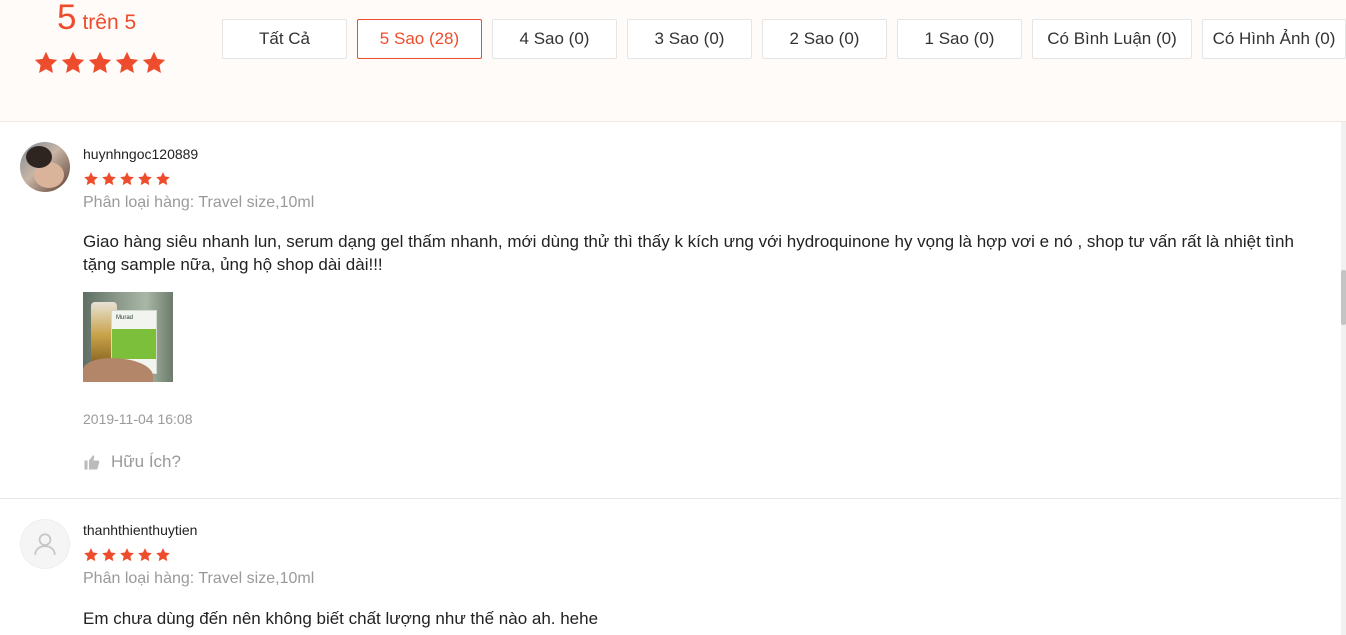 The image size is (1346, 635). What do you see at coordinates (1343, 378) in the screenshot?
I see `scrollbar-track` at bounding box center [1343, 378].